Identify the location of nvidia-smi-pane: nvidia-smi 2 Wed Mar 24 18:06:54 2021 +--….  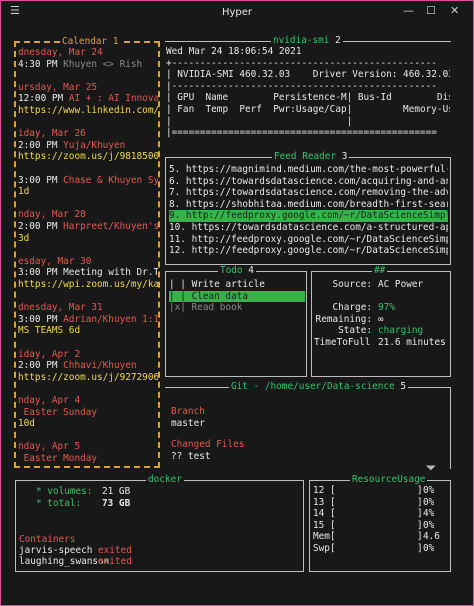
(308, 91).